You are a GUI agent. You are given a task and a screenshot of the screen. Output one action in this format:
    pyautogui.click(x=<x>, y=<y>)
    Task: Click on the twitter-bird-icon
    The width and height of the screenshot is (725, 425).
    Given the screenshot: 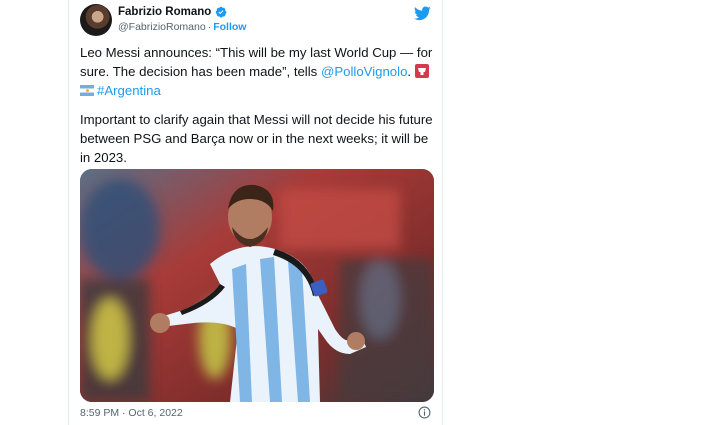 What is the action you would take?
    pyautogui.click(x=422, y=13)
    